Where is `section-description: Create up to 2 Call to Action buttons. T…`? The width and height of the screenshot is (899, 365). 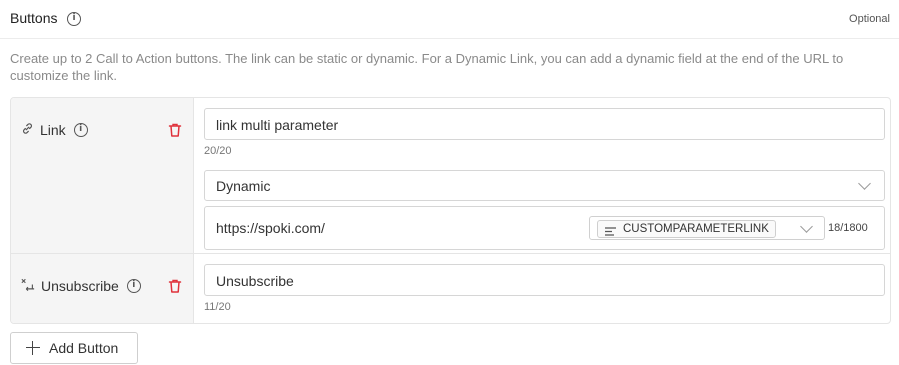 section-description: Create up to 2 Call to Action buttons. T… is located at coordinates (427, 67).